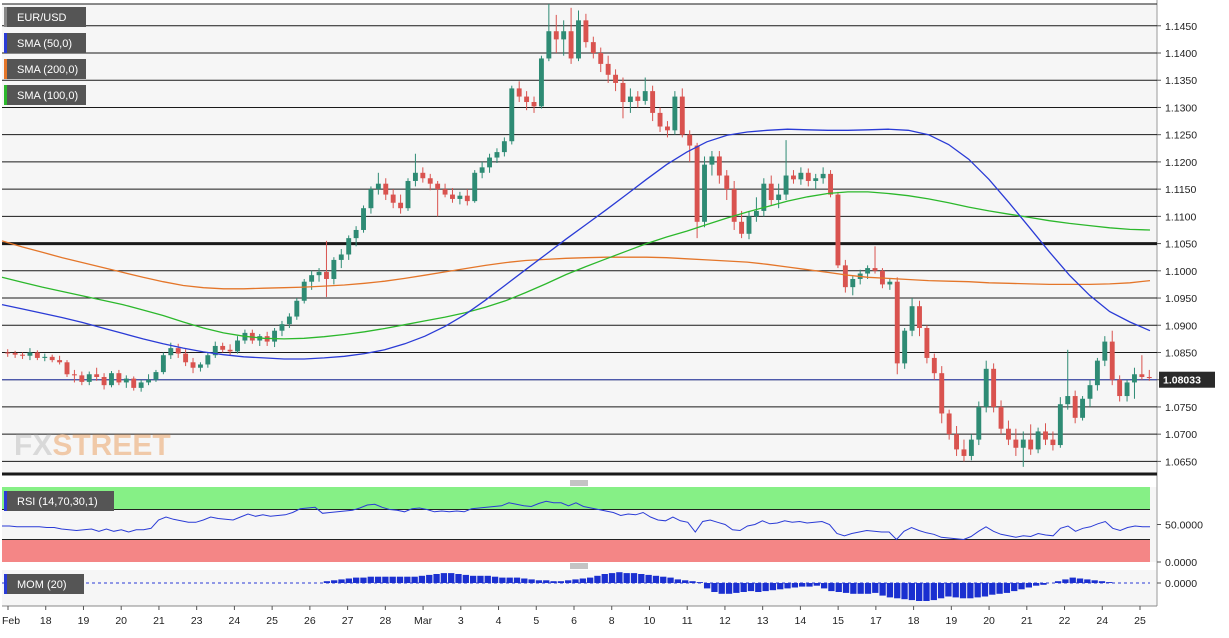 This screenshot has width=1229, height=638. Describe the element at coordinates (84, 621) in the screenshot. I see `x-tick-label: 19` at that location.